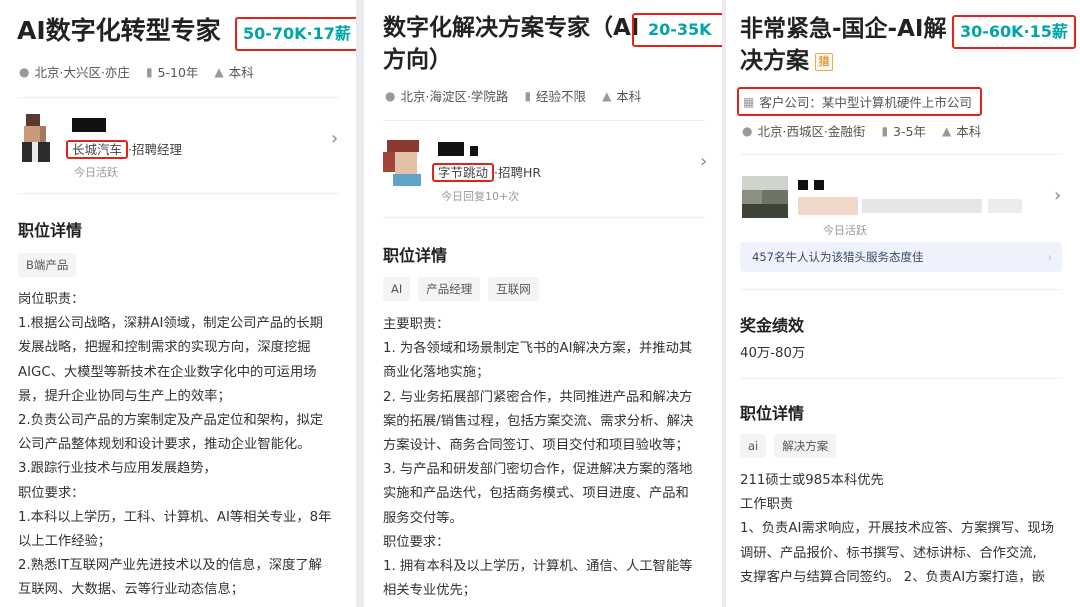 Image resolution: width=1080 pixels, height=607 pixels. I want to click on description-line: 2. 与业务拓展部门紧密合作，共同推进产品和解决方, so click(538, 397).